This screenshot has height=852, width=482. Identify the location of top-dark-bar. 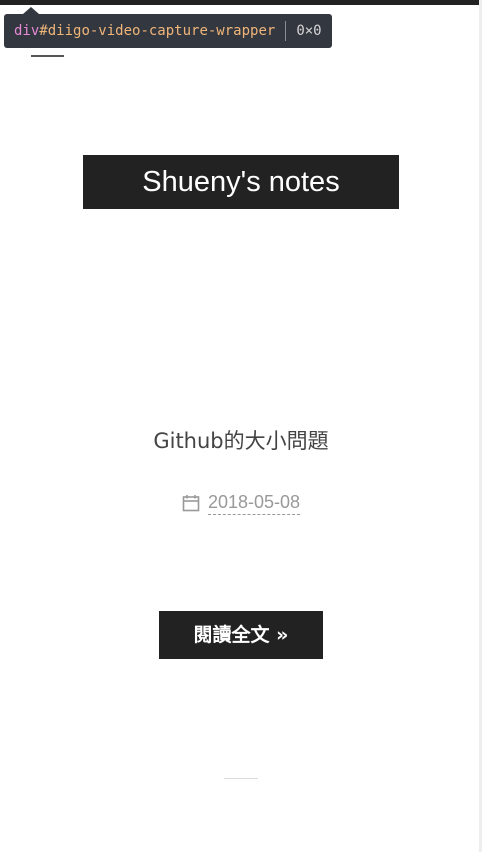
(241, 2).